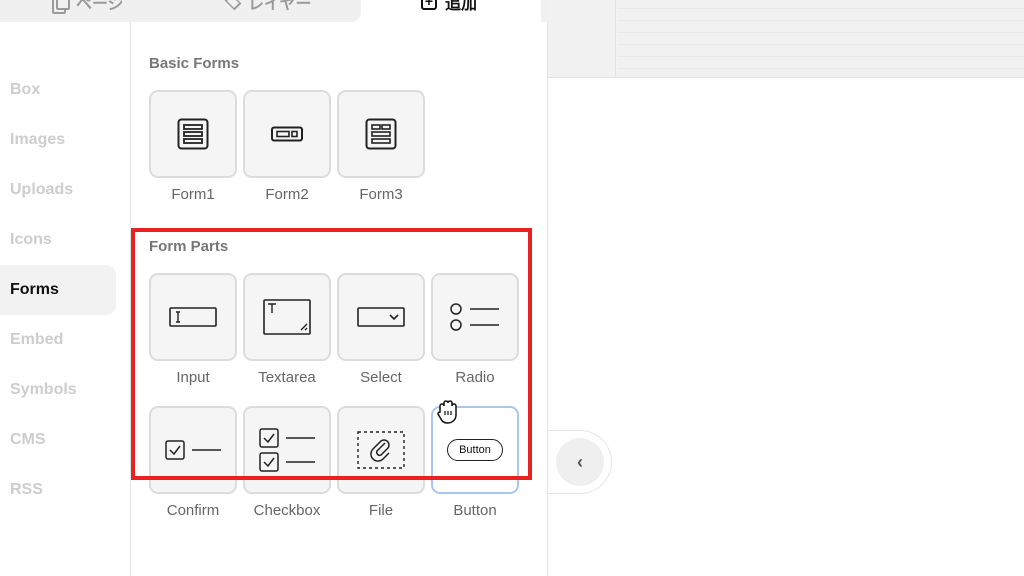 The width and height of the screenshot is (1024, 576). What do you see at coordinates (31, 239) in the screenshot?
I see `sidebar-item-label: Icons` at bounding box center [31, 239].